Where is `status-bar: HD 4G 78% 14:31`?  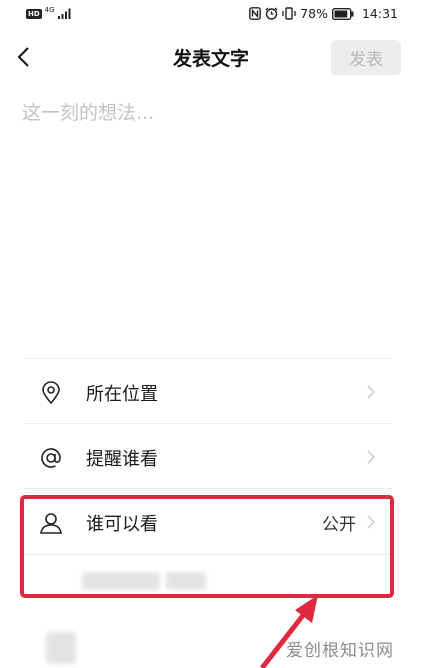 status-bar: HD 4G 78% 14:31 is located at coordinates (211, 14).